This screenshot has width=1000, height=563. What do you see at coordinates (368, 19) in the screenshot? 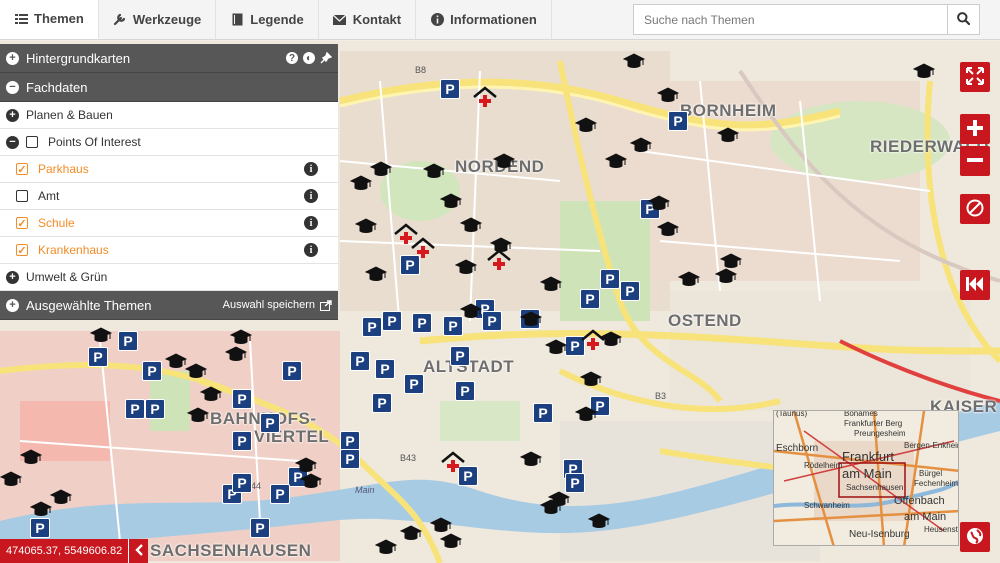
I see `tab-kontakt: Kontakt` at bounding box center [368, 19].